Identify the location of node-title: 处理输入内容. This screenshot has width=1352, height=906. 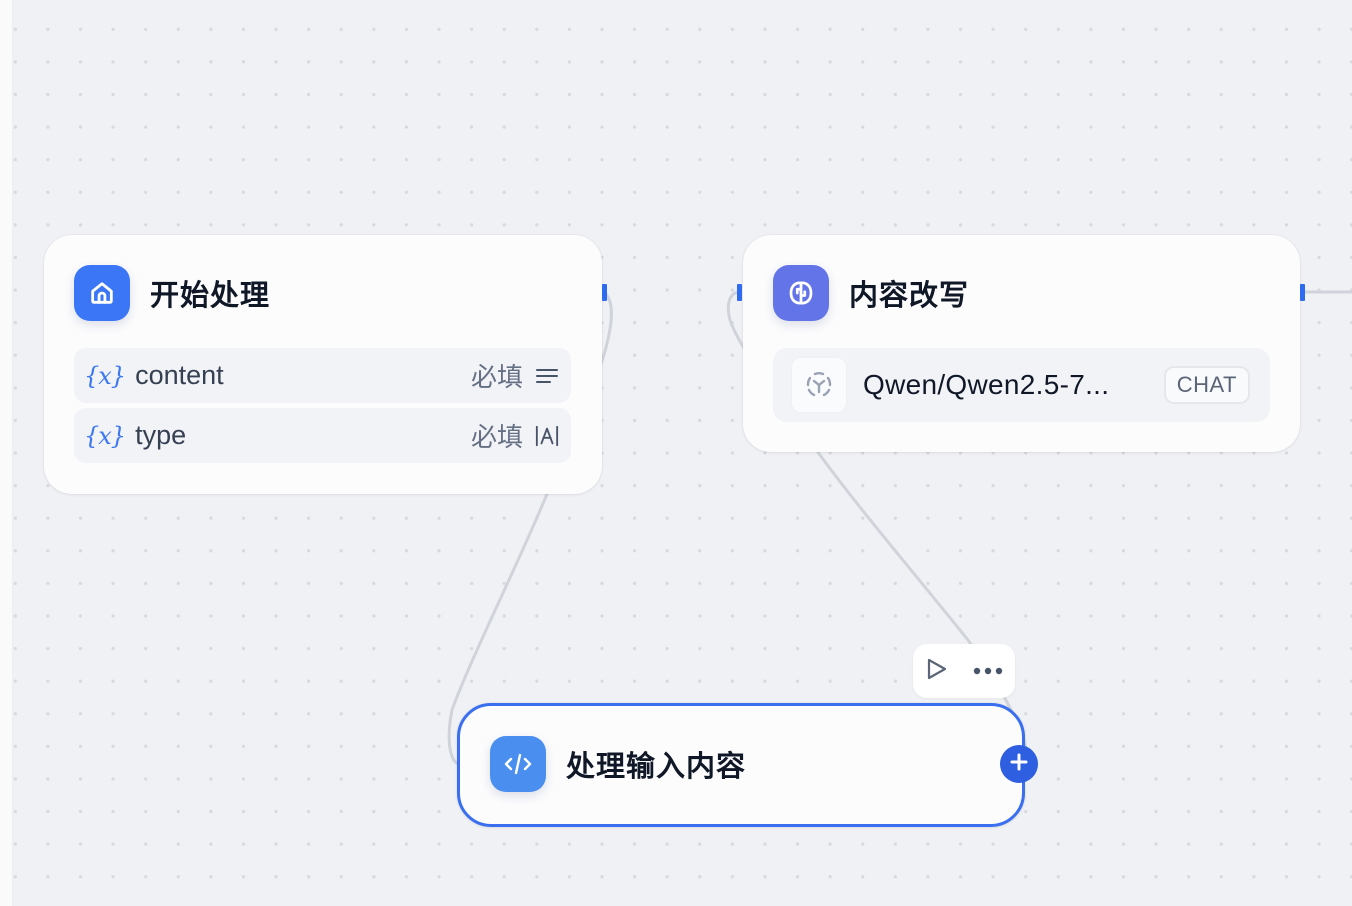
(656, 767).